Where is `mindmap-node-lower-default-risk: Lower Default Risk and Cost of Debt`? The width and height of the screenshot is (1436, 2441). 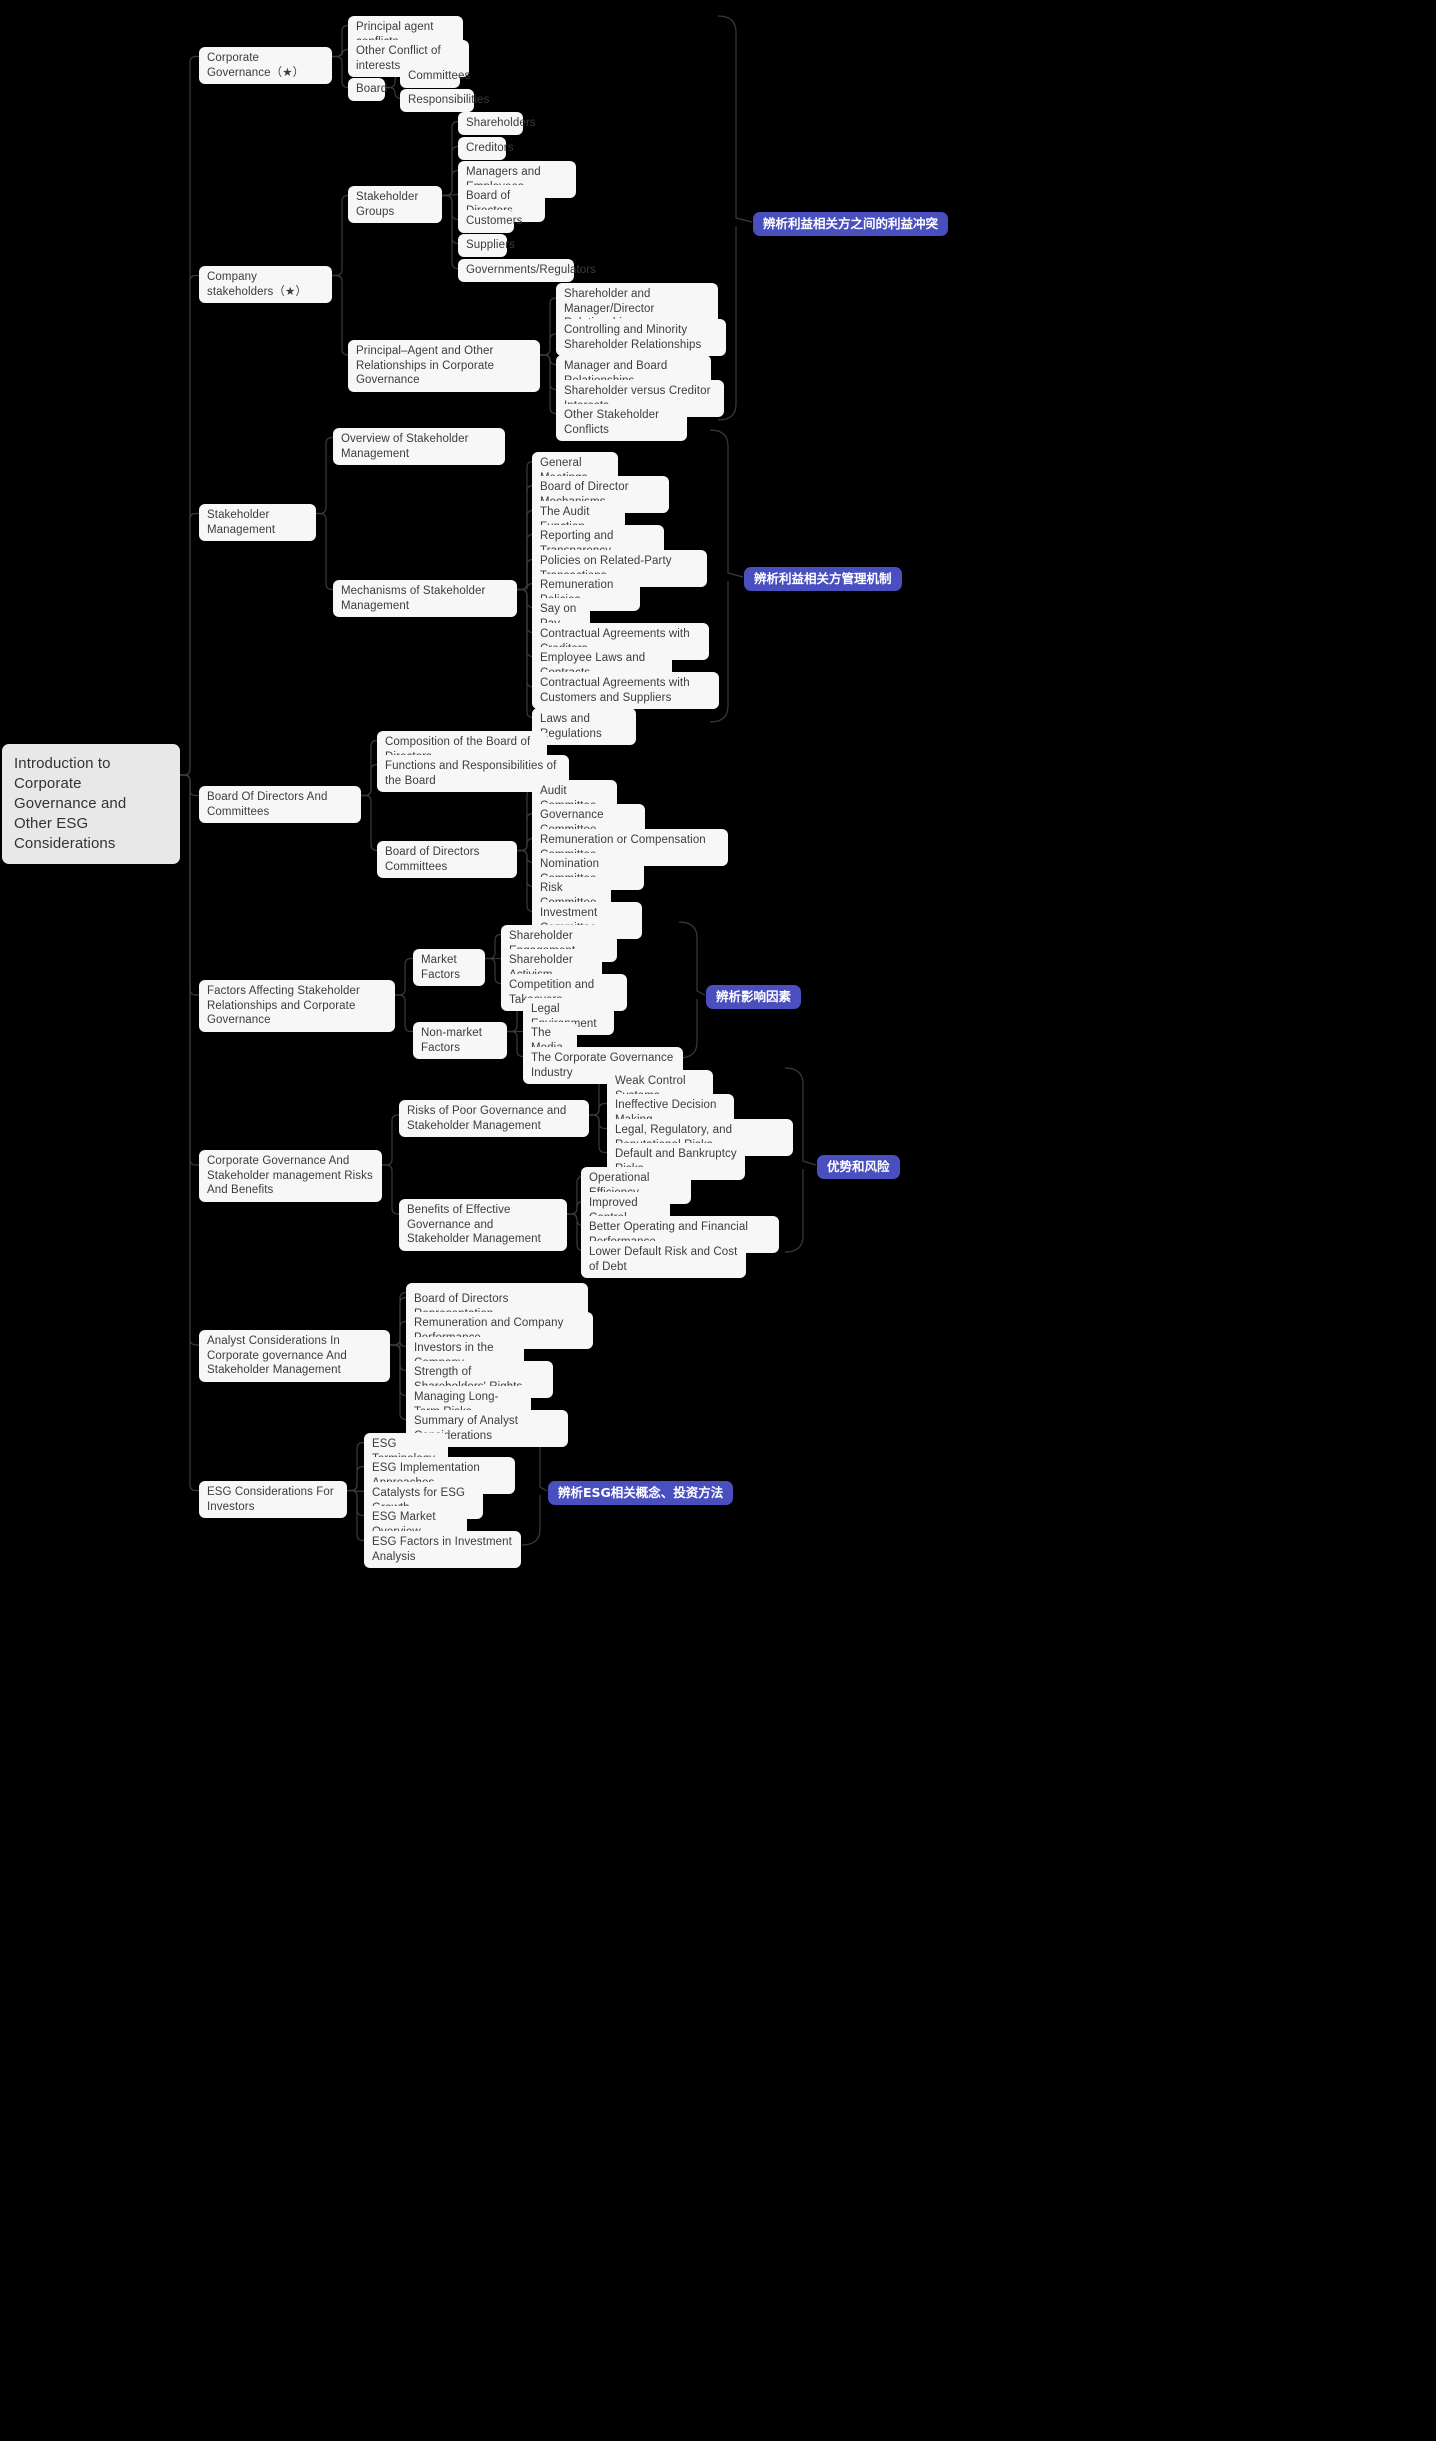
mindmap-node-lower-default-risk: Lower Default Risk and Cost of Debt is located at coordinates (663, 1259).